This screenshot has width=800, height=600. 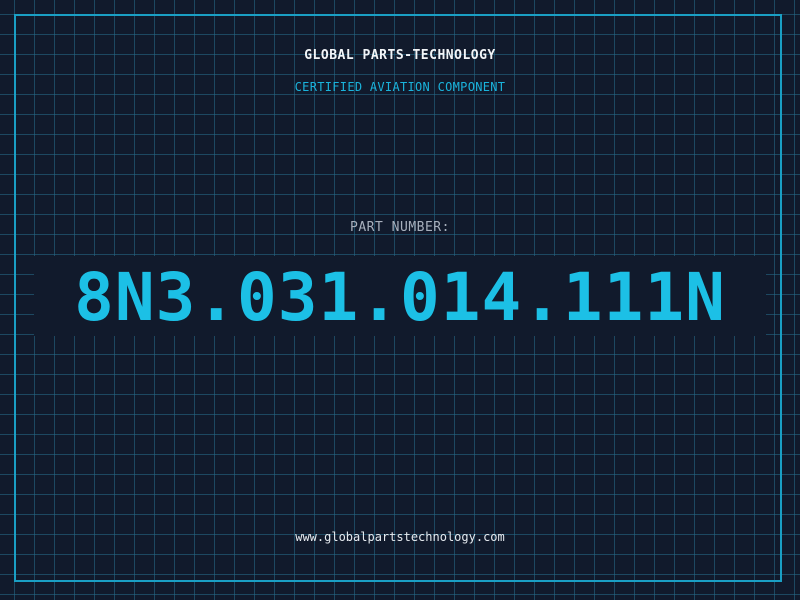 I want to click on part-number-value: 8N3.031.014.111N, so click(x=400, y=297).